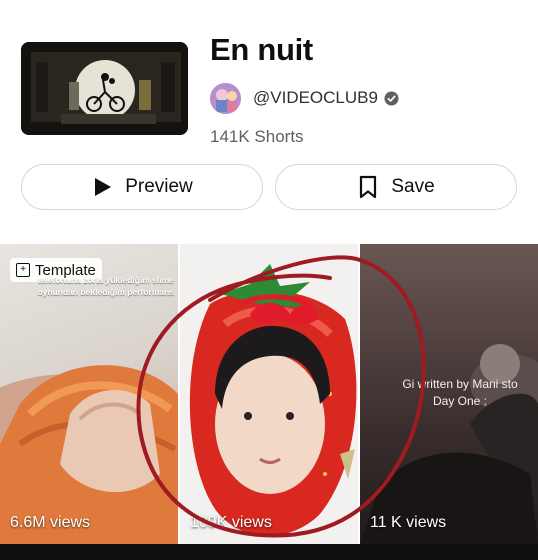  I want to click on playlist-thumbnail, so click(104, 88).